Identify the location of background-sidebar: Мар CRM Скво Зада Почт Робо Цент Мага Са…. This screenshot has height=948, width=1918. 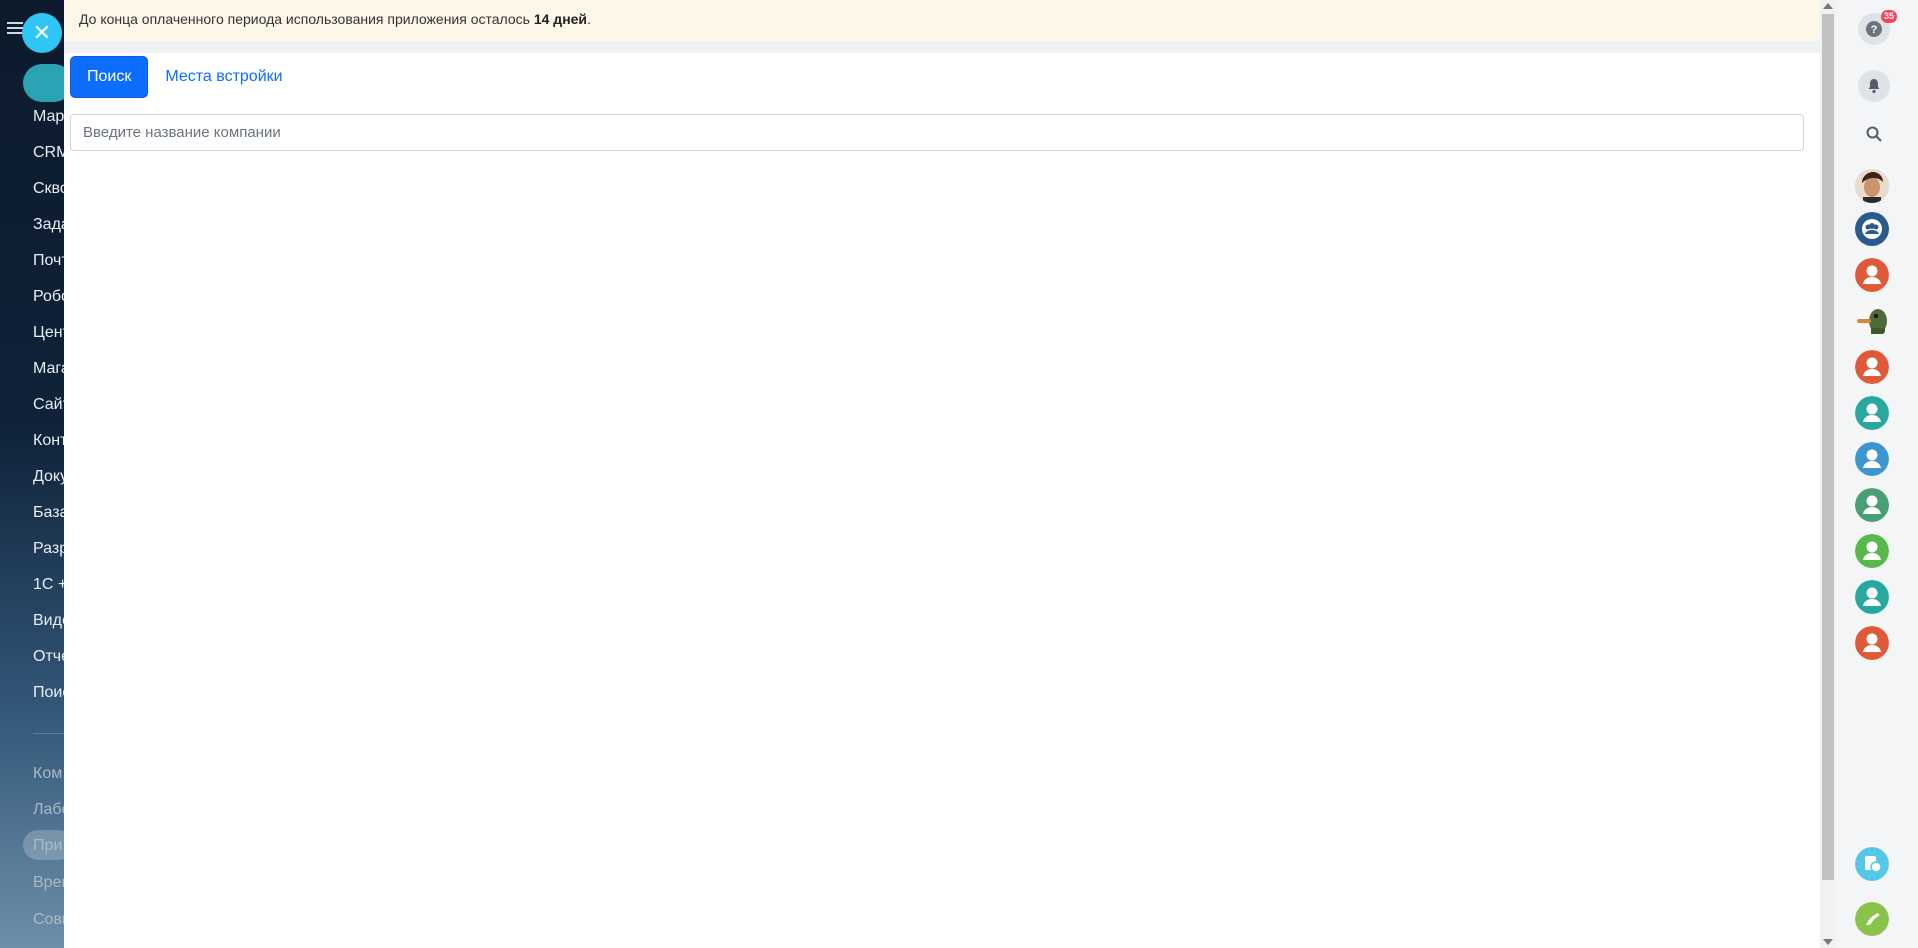
(35, 474).